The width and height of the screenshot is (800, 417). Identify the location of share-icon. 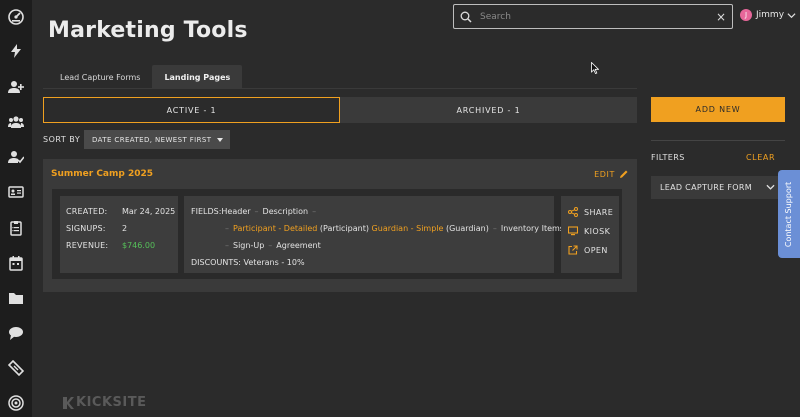
(573, 212).